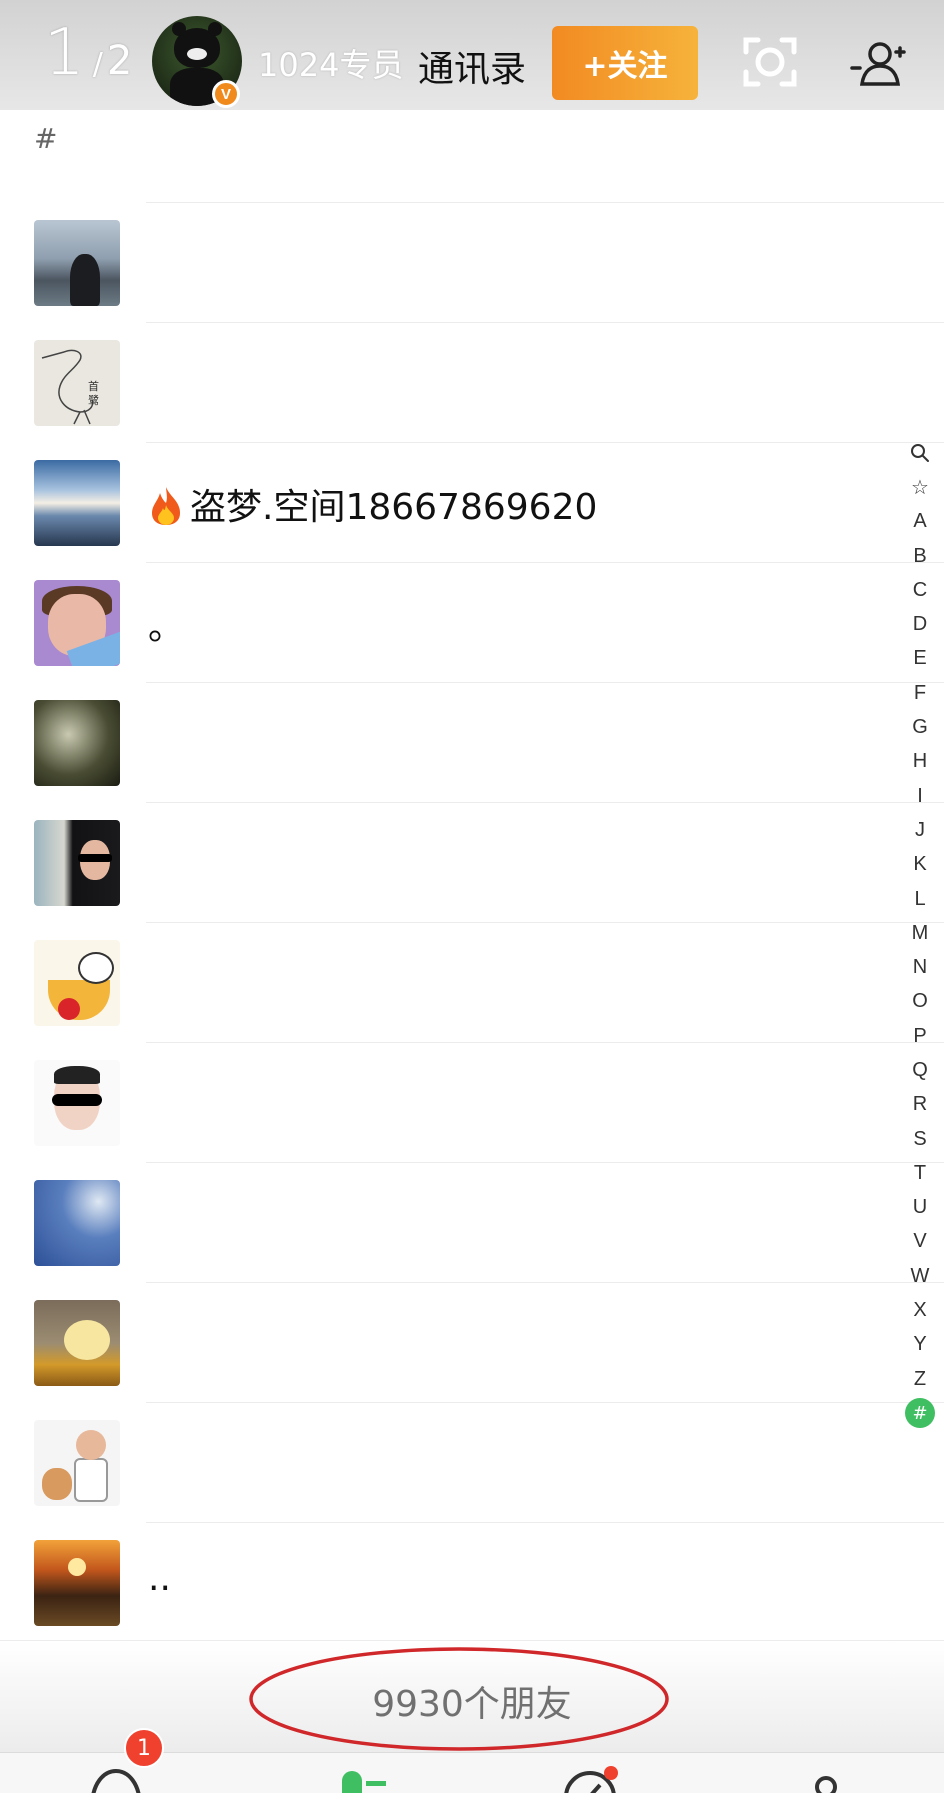  Describe the element at coordinates (119, 61) in the screenshot. I see `page-total: 2` at that location.